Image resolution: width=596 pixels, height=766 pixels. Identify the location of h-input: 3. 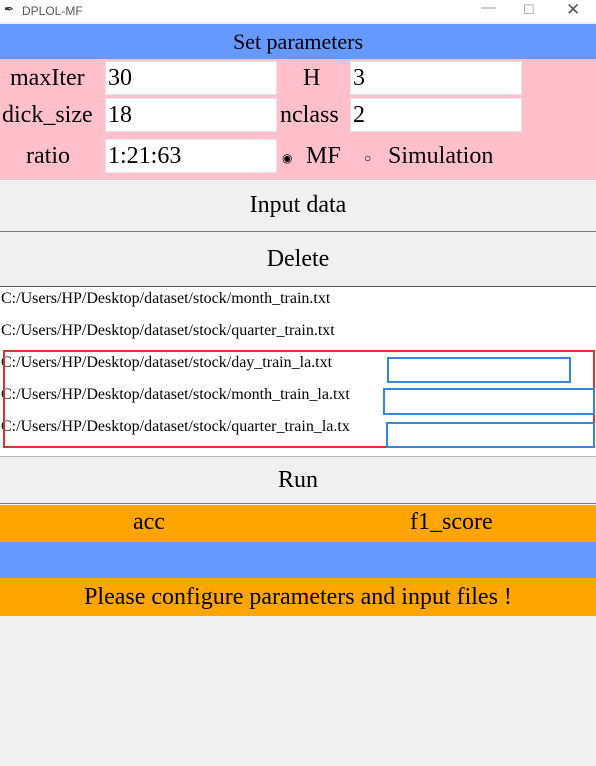
(436, 78).